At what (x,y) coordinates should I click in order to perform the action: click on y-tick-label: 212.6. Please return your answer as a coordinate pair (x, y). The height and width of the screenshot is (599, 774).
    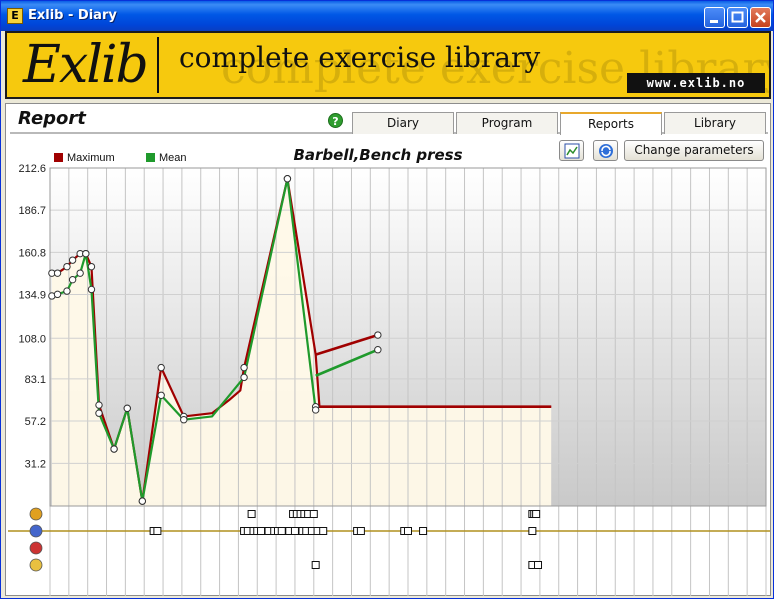
    Looking at the image, I should click on (32, 169).